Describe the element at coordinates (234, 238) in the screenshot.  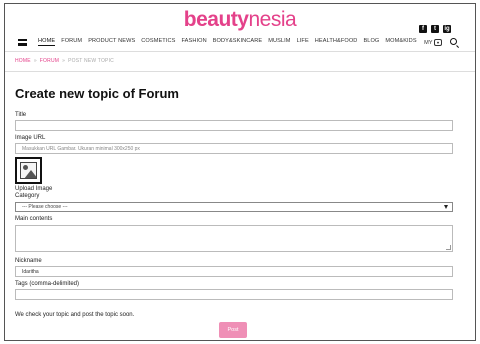
I see `main-contents-textarea` at that location.